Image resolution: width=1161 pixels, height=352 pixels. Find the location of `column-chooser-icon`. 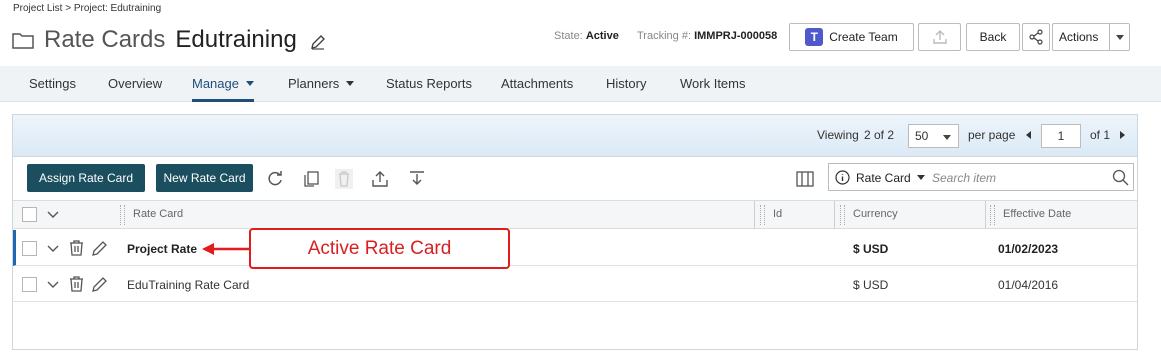

column-chooser-icon is located at coordinates (805, 179).